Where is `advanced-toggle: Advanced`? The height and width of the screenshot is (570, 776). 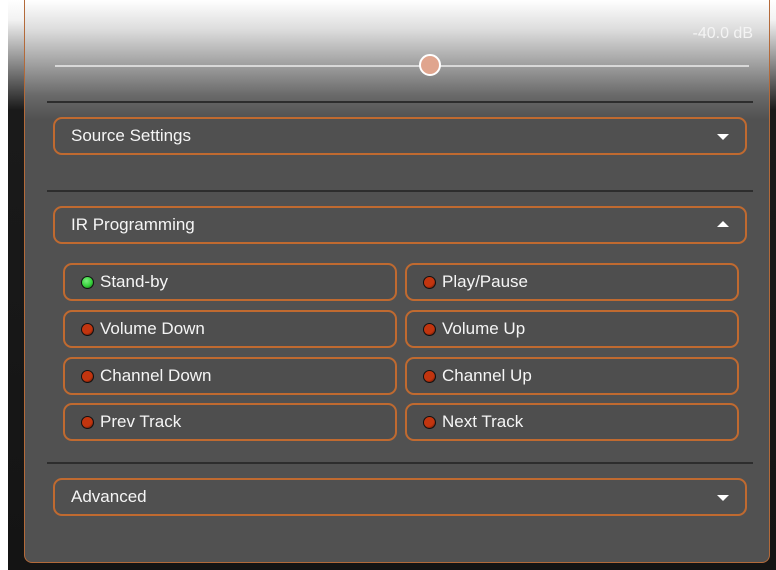
advanced-toggle: Advanced is located at coordinates (400, 497).